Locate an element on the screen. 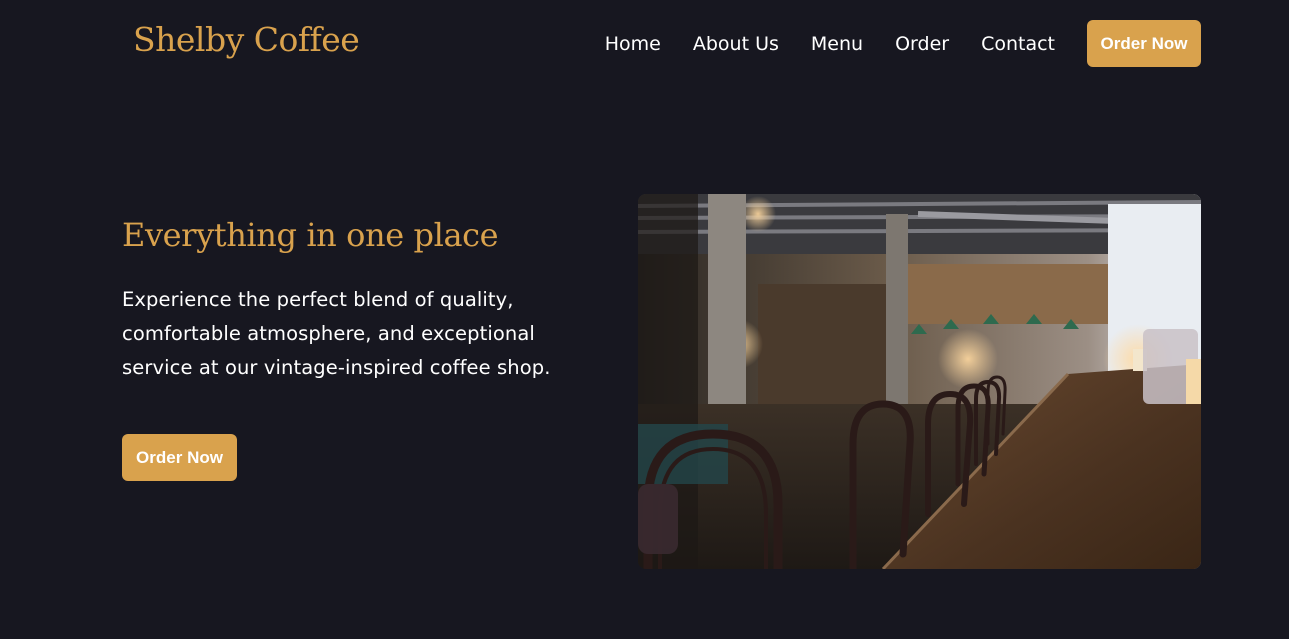  hero-order-now-button: Order Now is located at coordinates (179, 457).